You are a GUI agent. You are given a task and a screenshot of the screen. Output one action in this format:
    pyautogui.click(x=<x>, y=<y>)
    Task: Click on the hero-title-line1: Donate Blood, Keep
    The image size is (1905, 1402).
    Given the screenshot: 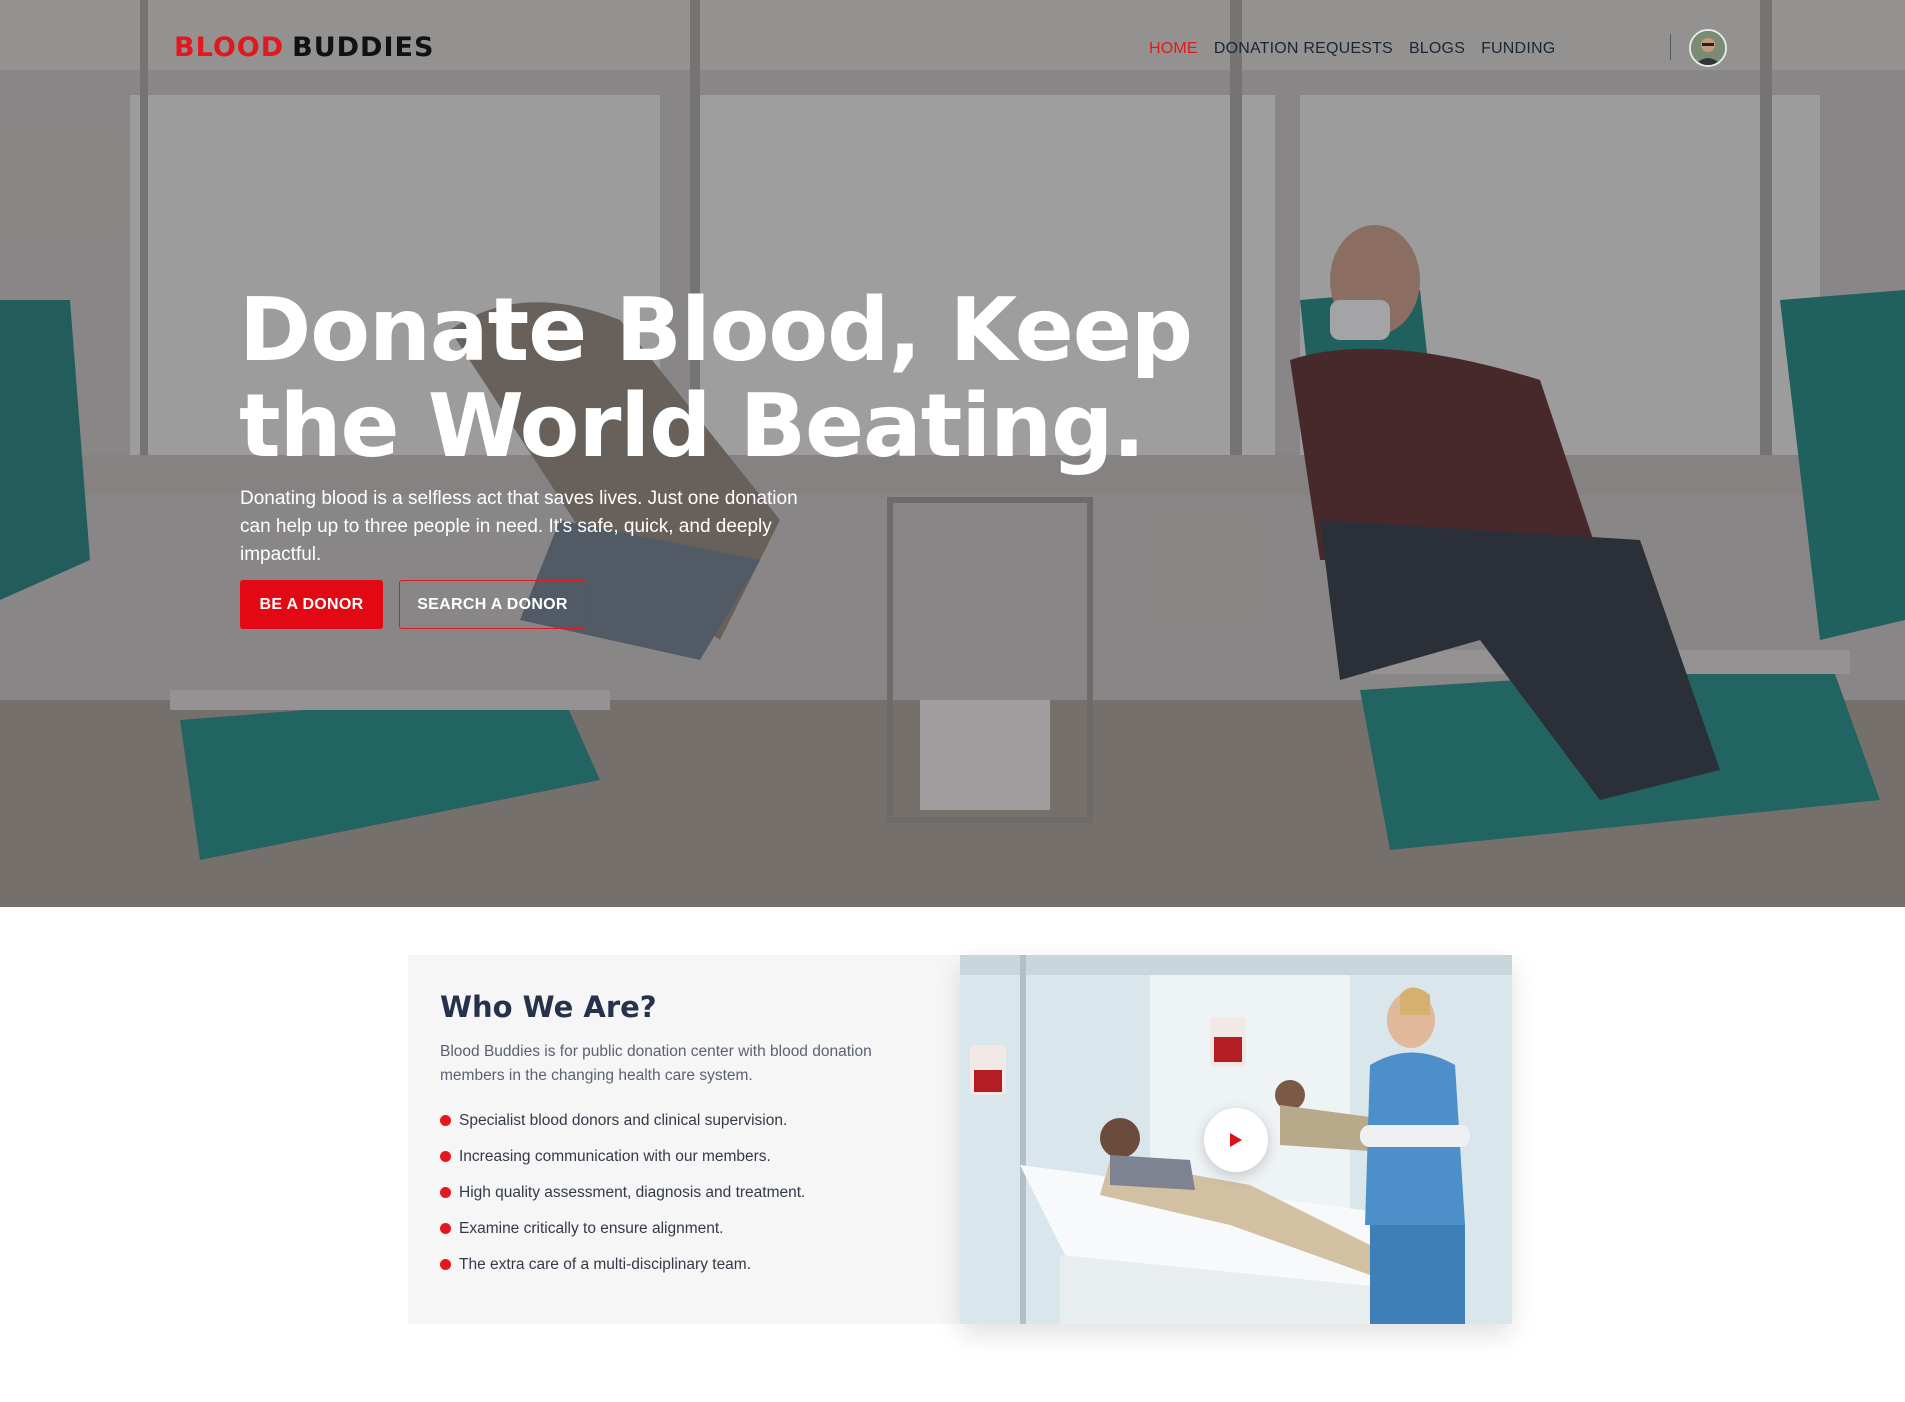 What is the action you would take?
    pyautogui.click(x=716, y=330)
    